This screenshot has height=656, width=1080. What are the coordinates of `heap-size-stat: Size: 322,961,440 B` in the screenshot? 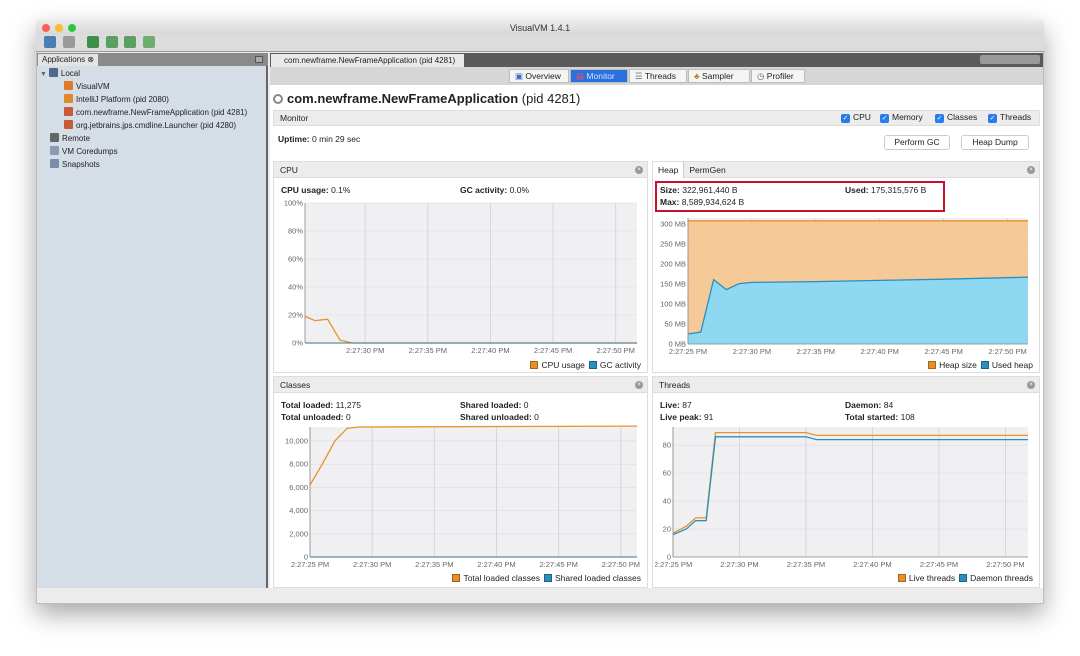 It's located at (699, 190).